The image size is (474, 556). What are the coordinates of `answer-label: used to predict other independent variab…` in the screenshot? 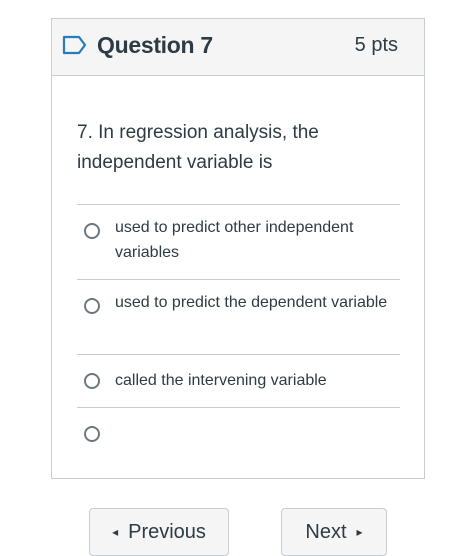 It's located at (255, 240).